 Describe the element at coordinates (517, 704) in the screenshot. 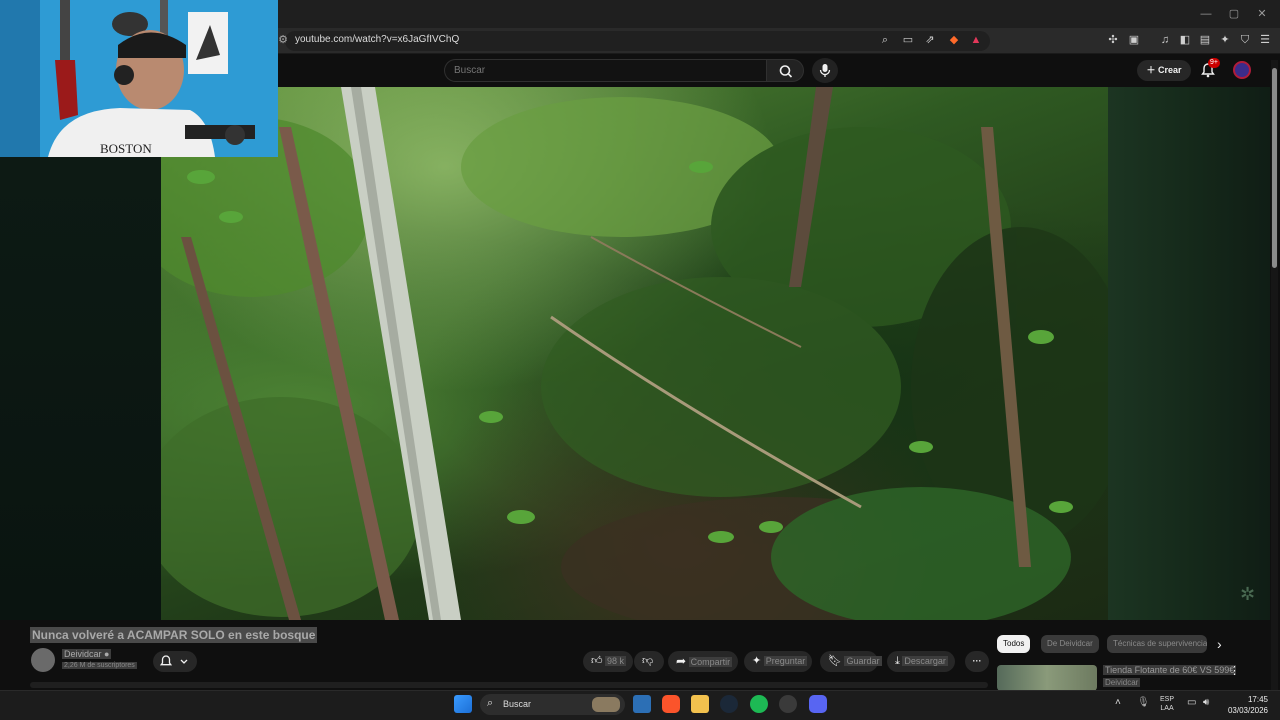

I see `taskbar-search-label: Buscar` at that location.